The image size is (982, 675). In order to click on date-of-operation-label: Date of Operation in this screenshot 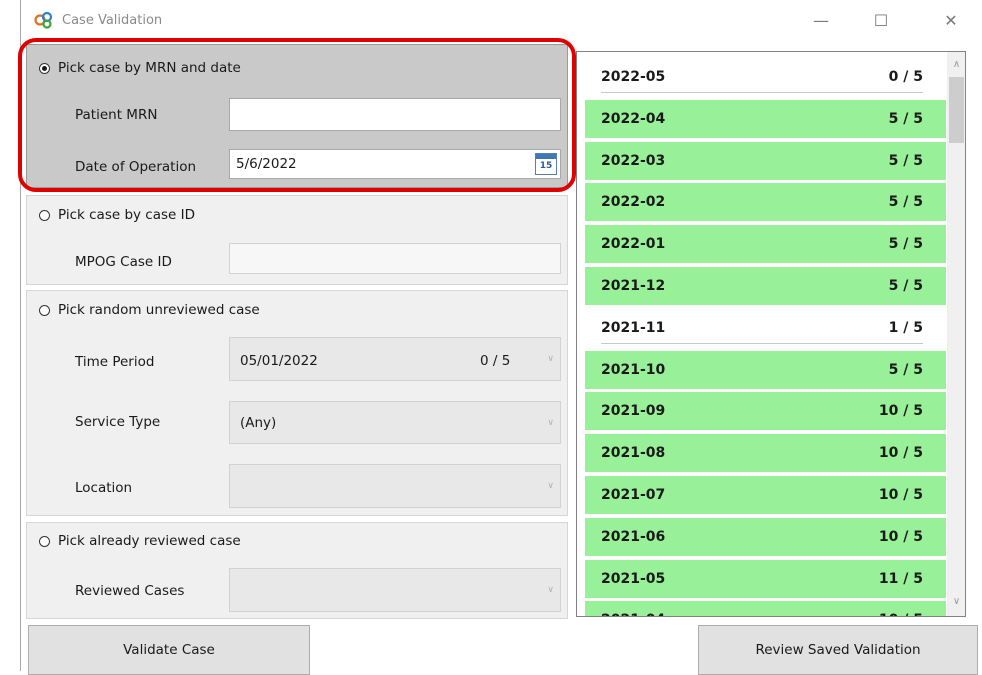, I will do `click(136, 167)`.